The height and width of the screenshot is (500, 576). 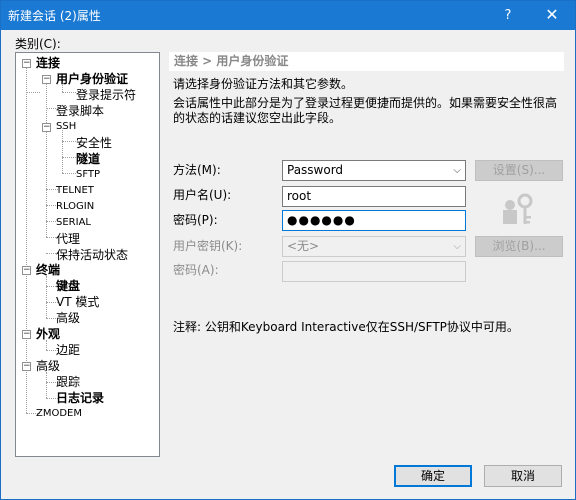 I want to click on tree-item-margins: 边距, so click(x=68, y=350).